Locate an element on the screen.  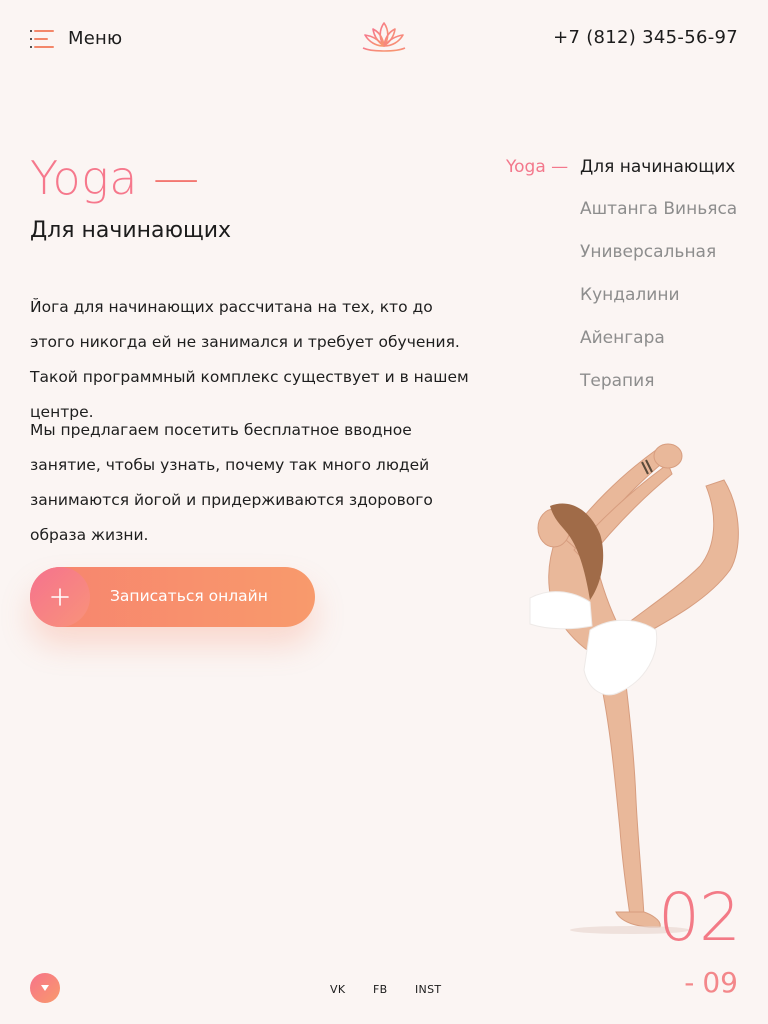
menu-button: Меню is located at coordinates (76, 38).